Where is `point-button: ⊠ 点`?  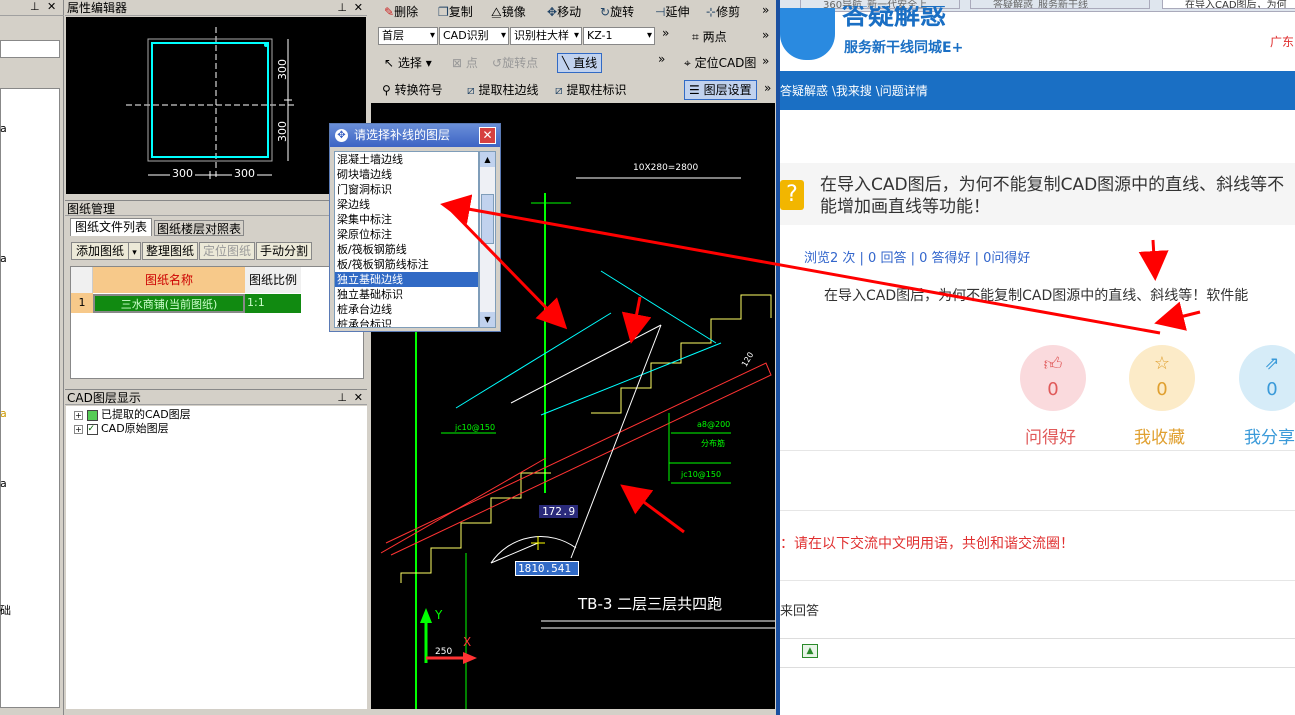 point-button: ⊠ 点 is located at coordinates (465, 63).